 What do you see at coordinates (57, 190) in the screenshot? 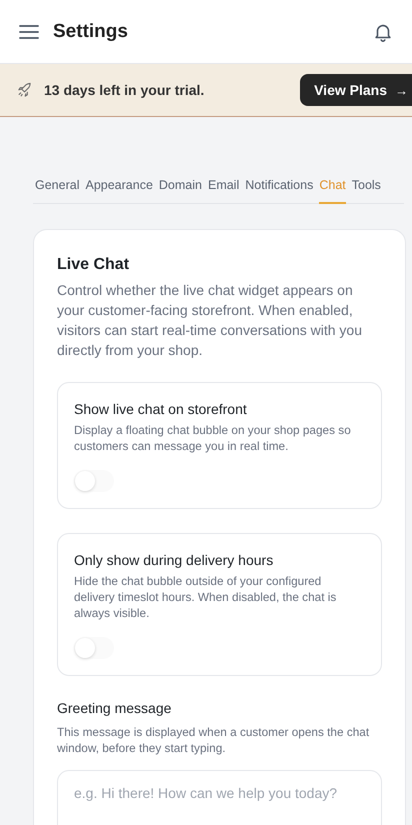
I see `settings-tab: General` at bounding box center [57, 190].